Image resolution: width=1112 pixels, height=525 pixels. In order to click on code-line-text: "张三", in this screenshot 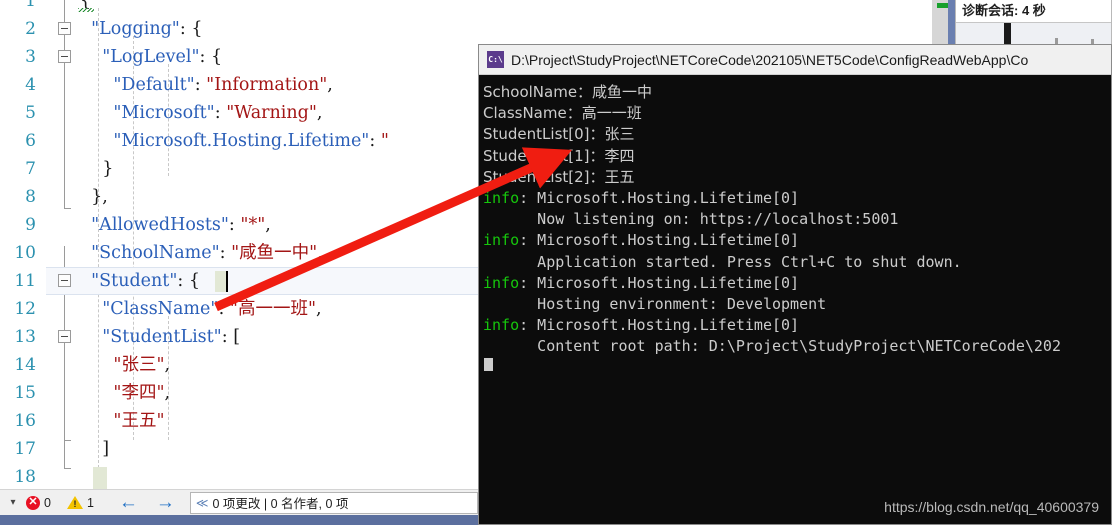, I will do `click(125, 365)`.